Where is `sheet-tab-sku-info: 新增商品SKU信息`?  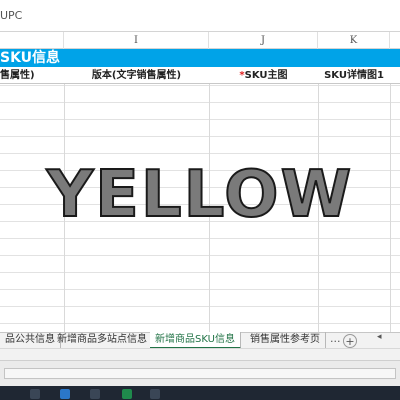
sheet-tab-sku-info: 新增商品SKU信息 is located at coordinates (195, 340).